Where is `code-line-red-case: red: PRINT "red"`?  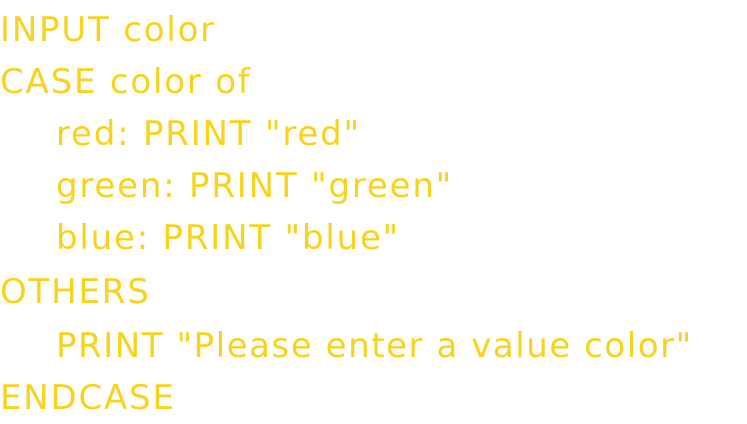 code-line-red-case: red: PRINT "red" is located at coordinates (208, 134).